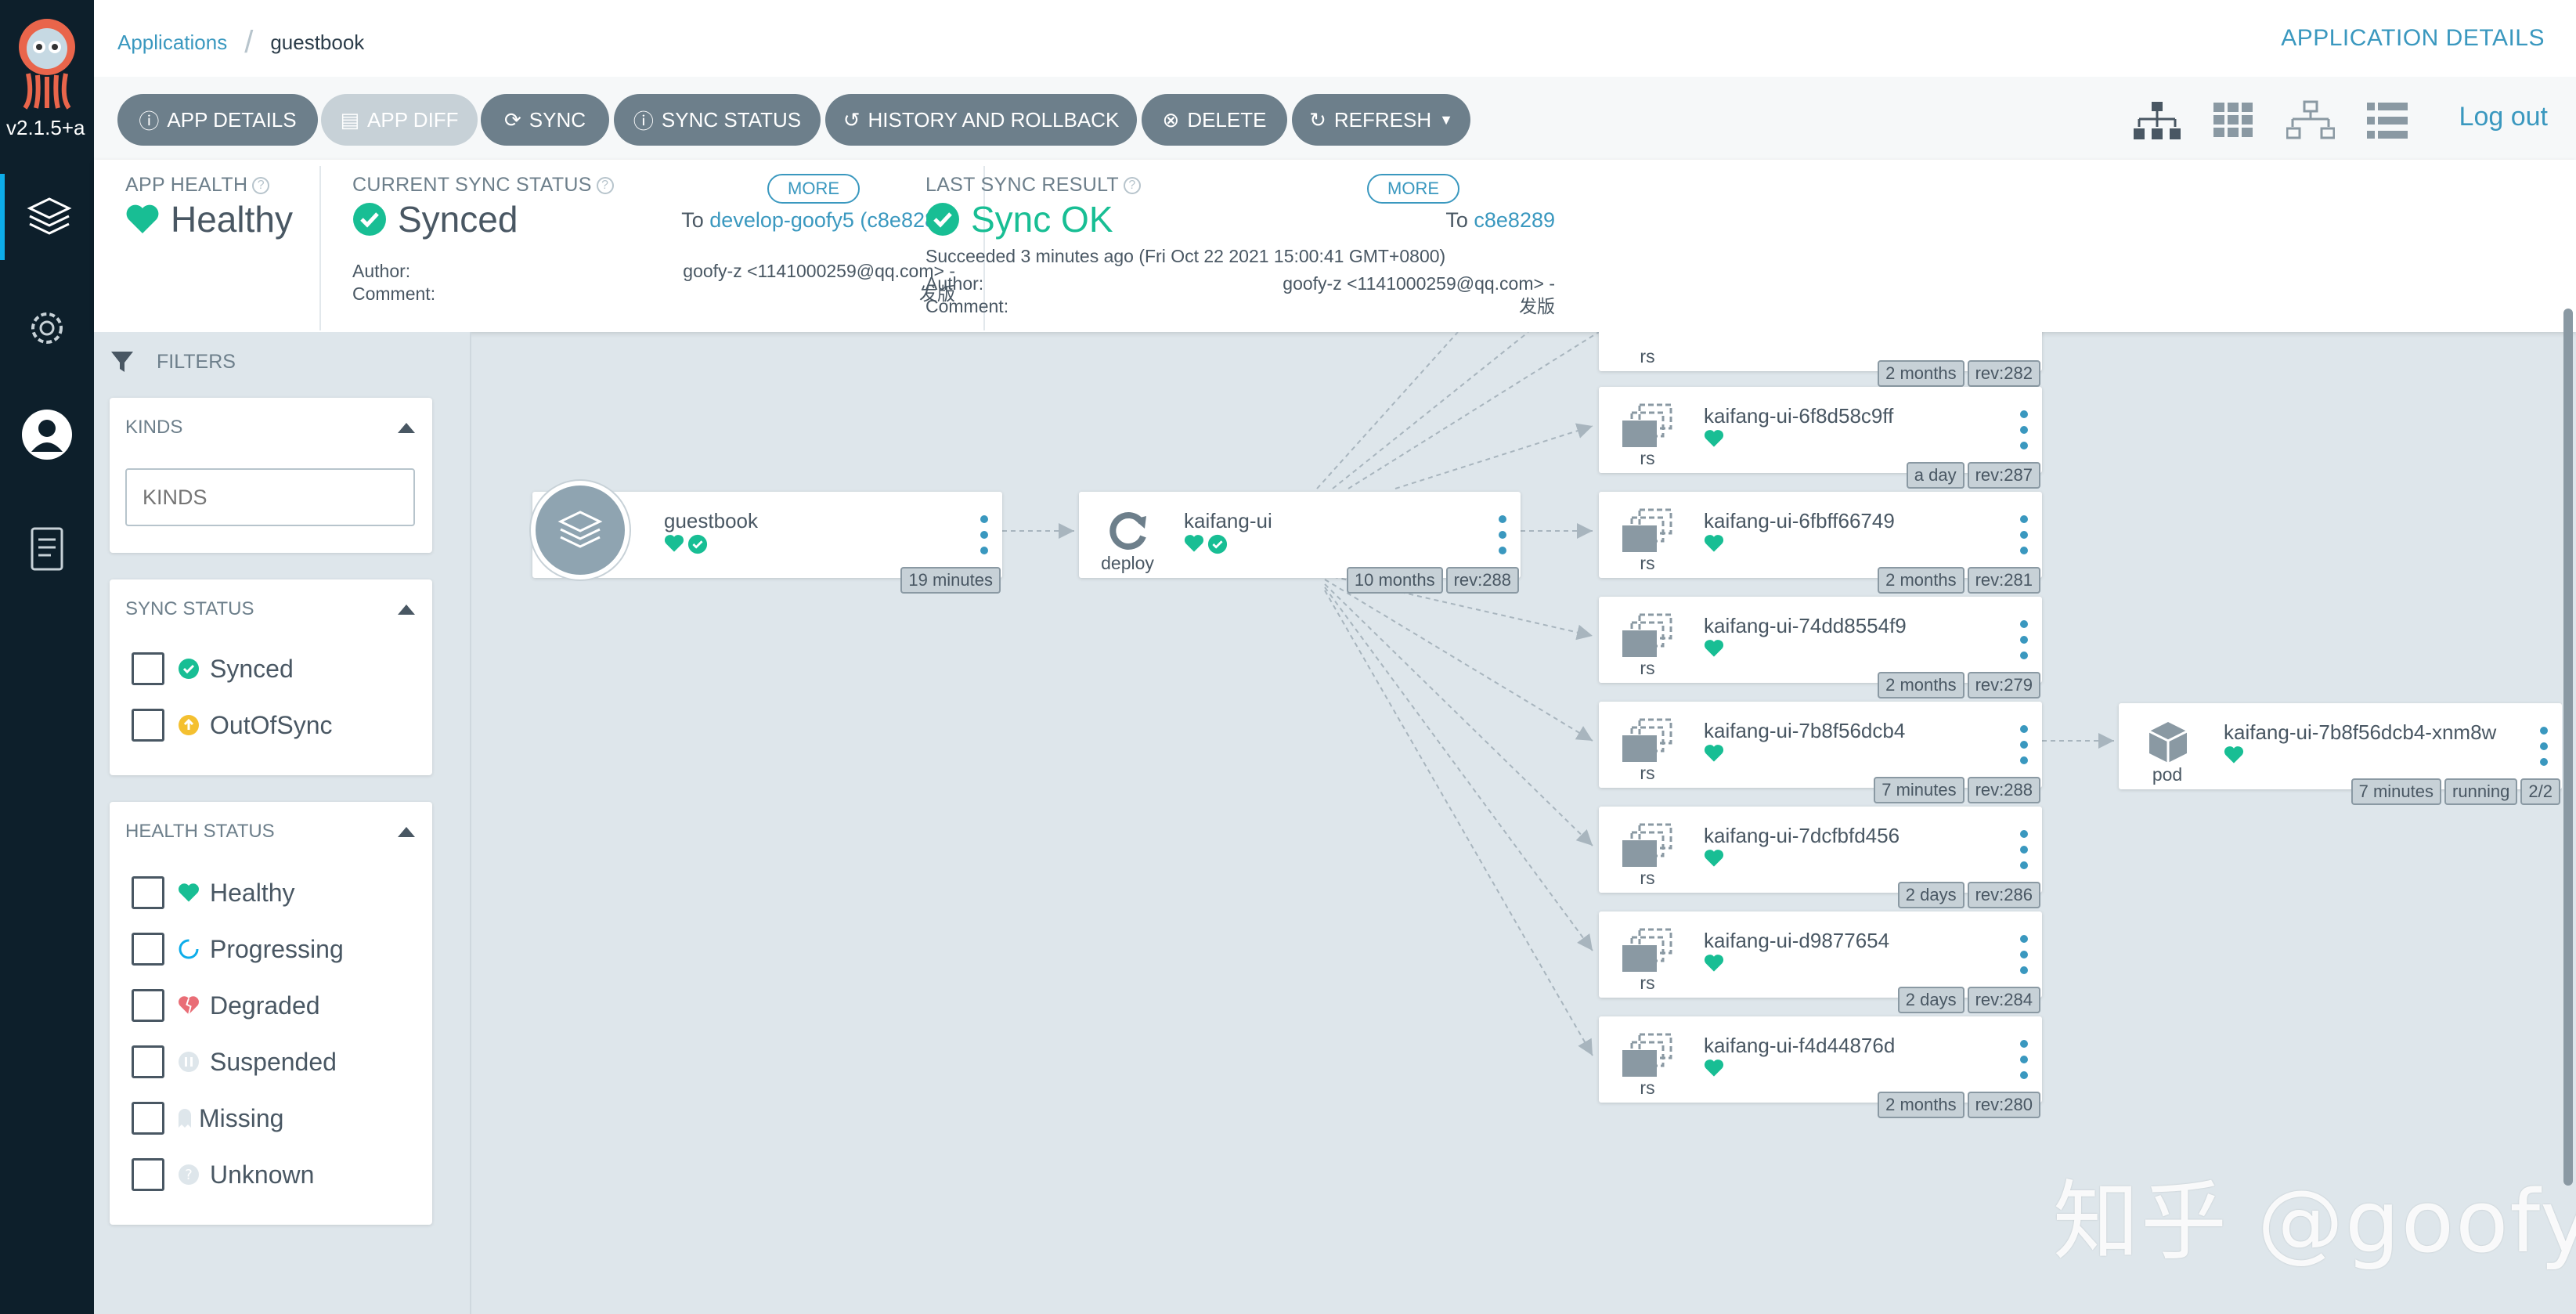 This screenshot has height=1314, width=2576. I want to click on app-details-button: ⓘ APP DETAILS, so click(217, 120).